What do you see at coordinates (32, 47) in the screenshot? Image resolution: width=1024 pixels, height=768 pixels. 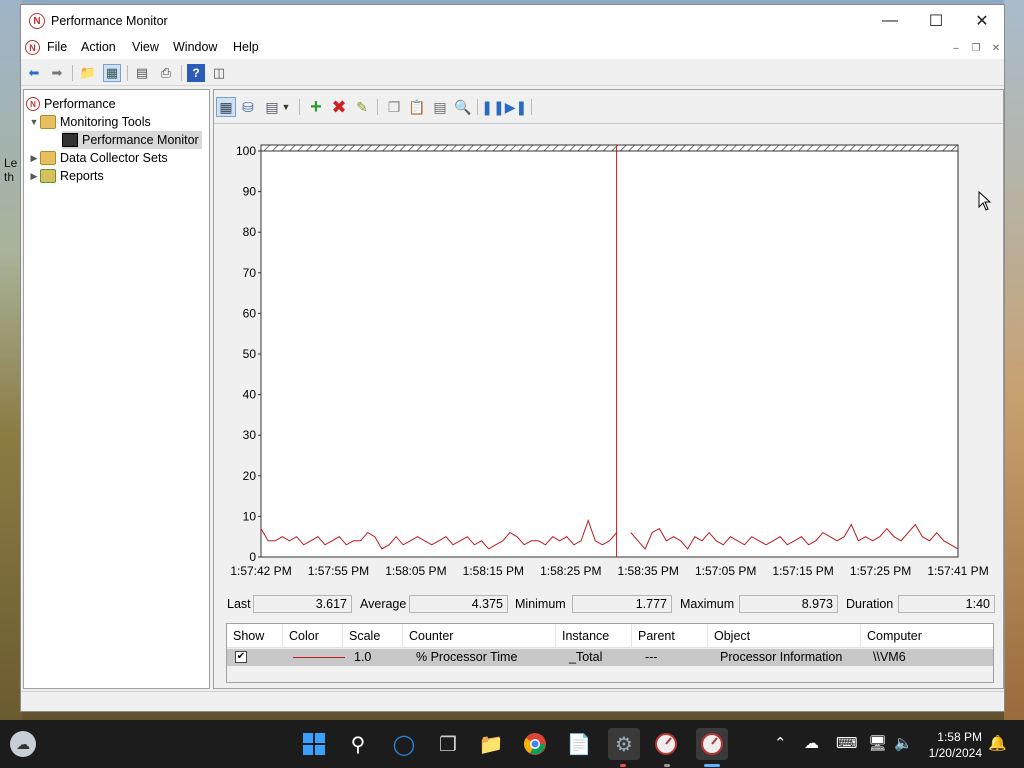 I see `system-menu-icon: N` at bounding box center [32, 47].